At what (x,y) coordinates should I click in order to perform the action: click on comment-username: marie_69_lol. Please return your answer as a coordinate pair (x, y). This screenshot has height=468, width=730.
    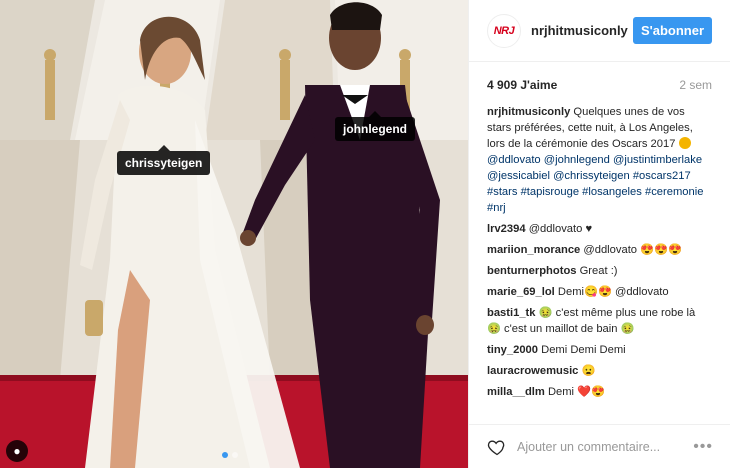
    Looking at the image, I should click on (521, 292).